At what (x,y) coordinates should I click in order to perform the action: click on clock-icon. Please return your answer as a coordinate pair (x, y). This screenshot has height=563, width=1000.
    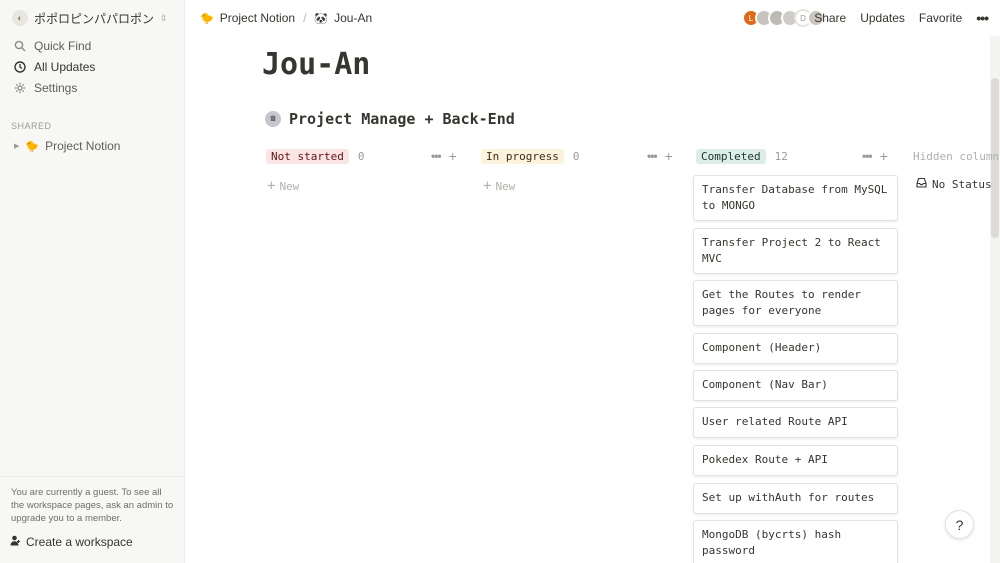
    Looking at the image, I should click on (20, 67).